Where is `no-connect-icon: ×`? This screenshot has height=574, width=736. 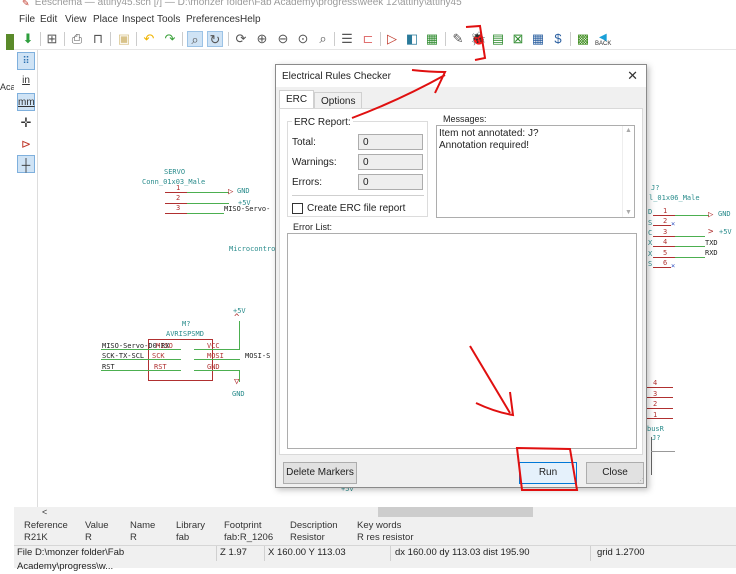 no-connect-icon: × is located at coordinates (673, 266).